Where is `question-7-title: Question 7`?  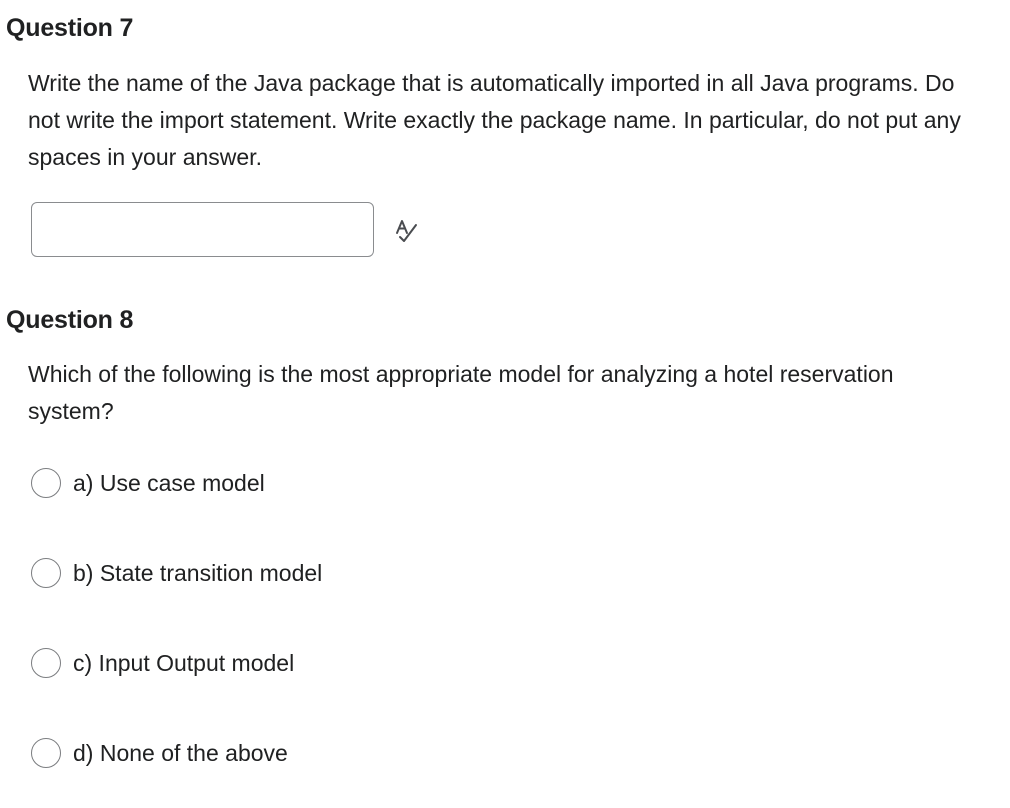
question-7-title: Question 7 is located at coordinates (70, 28).